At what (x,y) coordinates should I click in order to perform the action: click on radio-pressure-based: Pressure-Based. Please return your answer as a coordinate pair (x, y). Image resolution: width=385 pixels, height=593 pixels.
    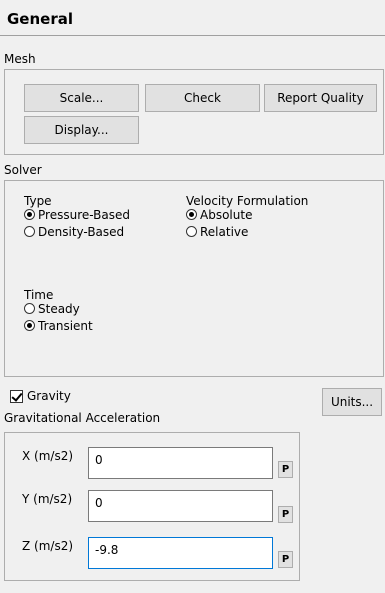
    Looking at the image, I should click on (77, 214).